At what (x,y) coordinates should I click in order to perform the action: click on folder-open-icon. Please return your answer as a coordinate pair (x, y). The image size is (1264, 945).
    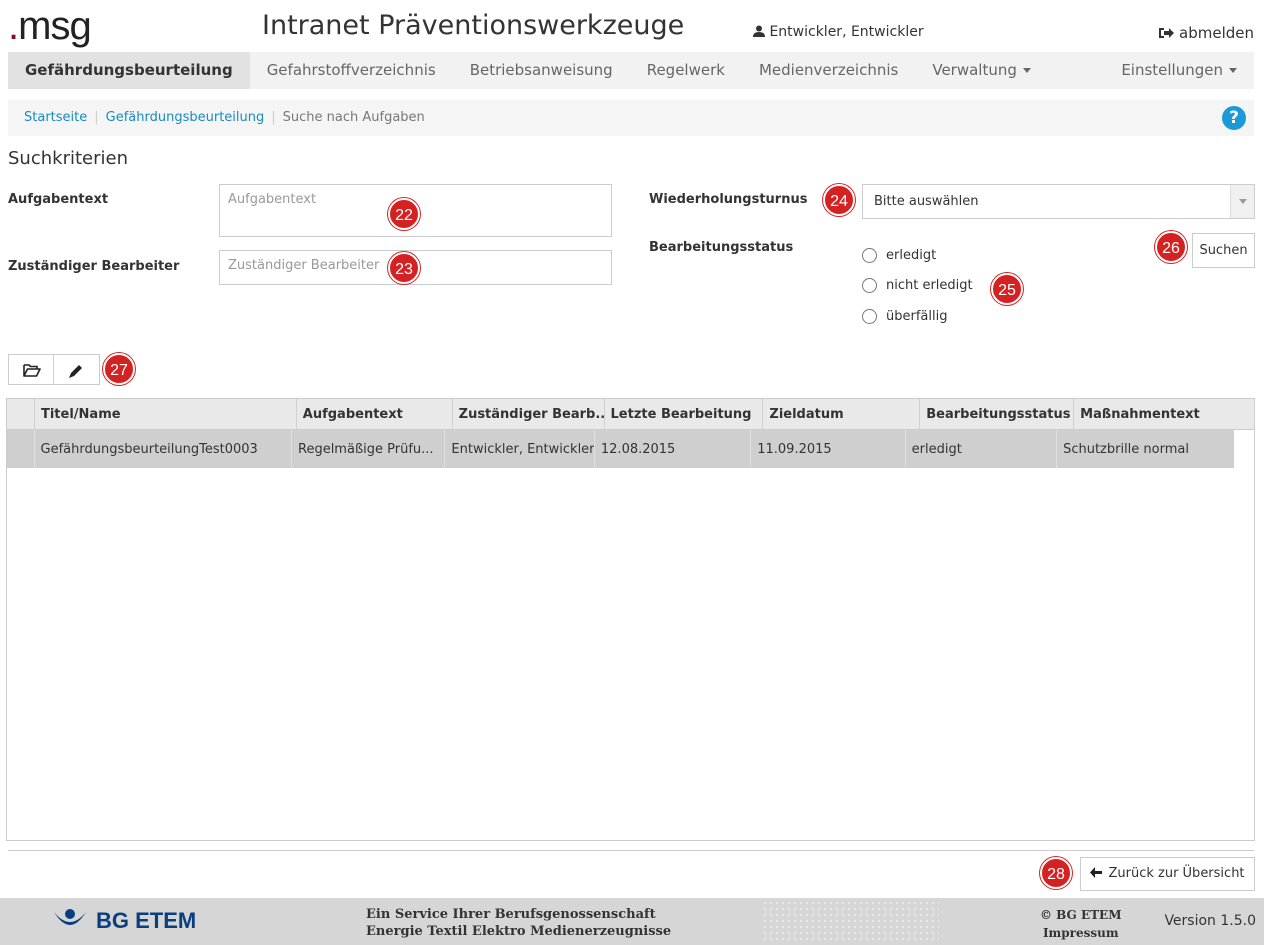
    Looking at the image, I should click on (32, 370).